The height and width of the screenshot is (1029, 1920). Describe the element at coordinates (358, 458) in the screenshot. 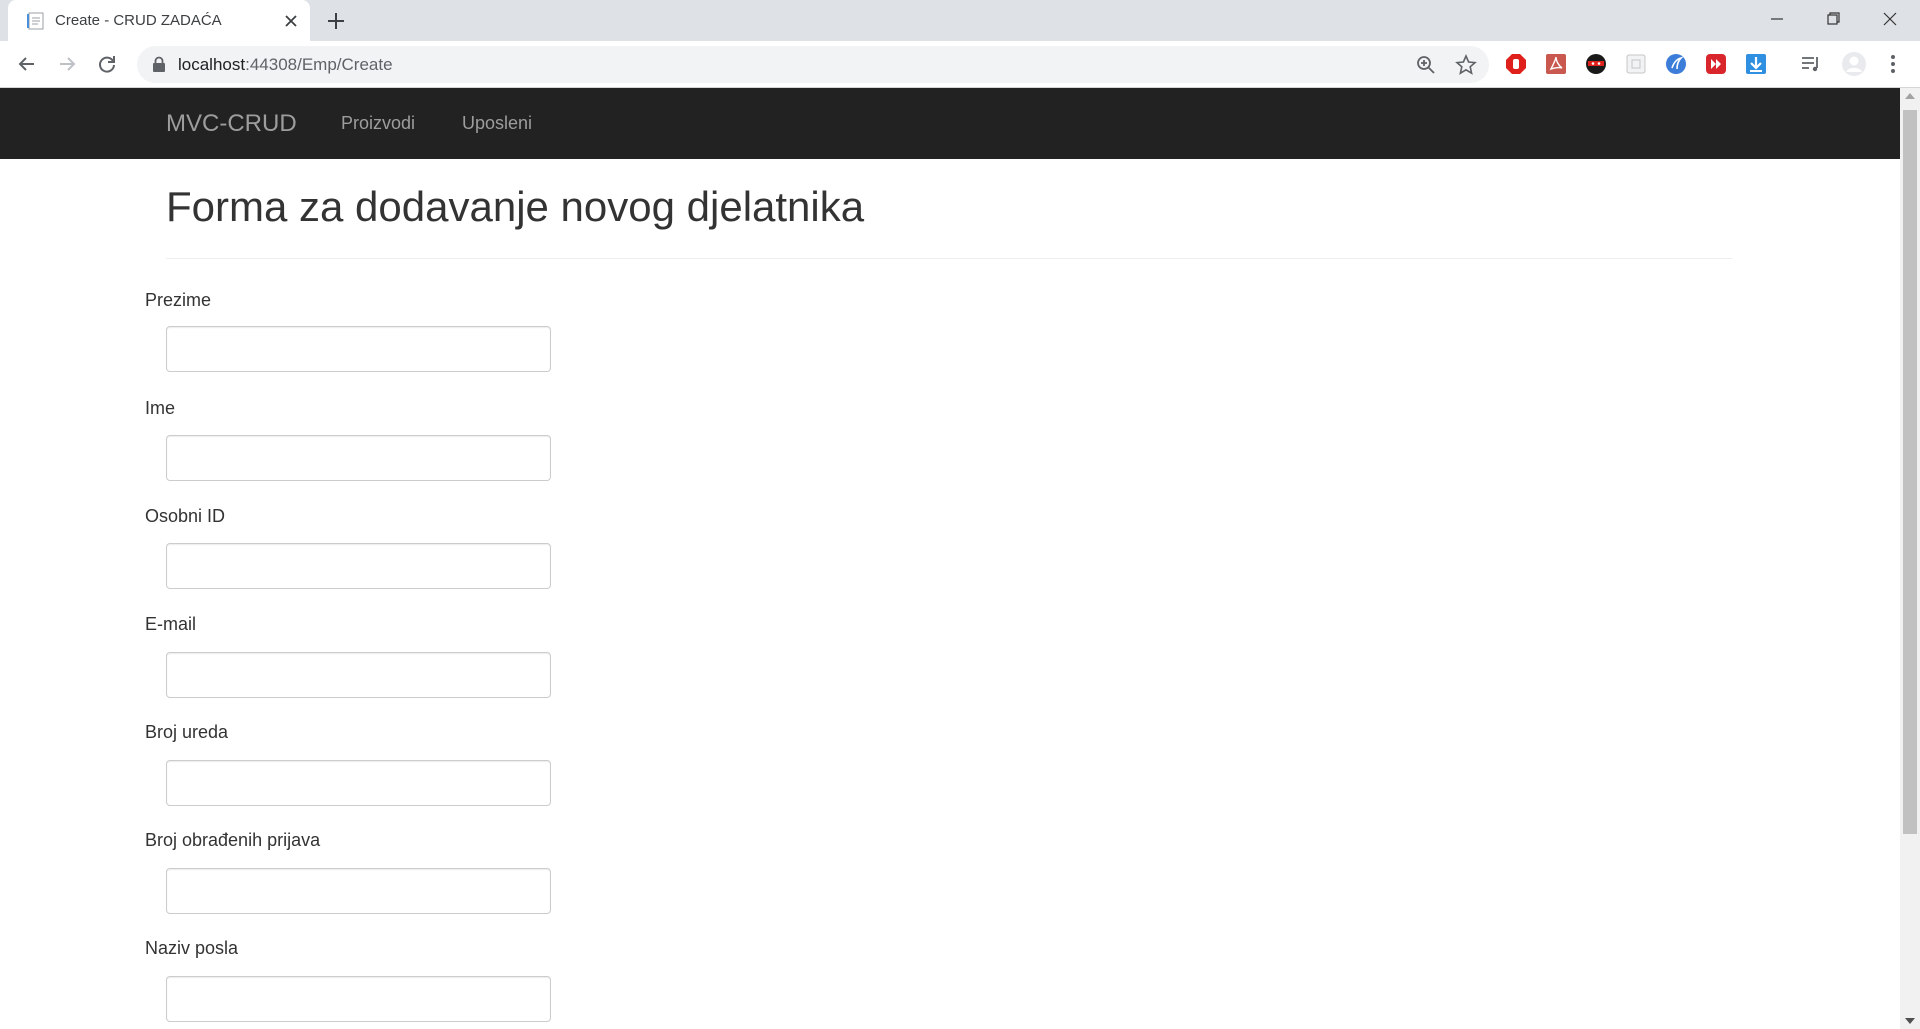

I see `ime-input` at that location.